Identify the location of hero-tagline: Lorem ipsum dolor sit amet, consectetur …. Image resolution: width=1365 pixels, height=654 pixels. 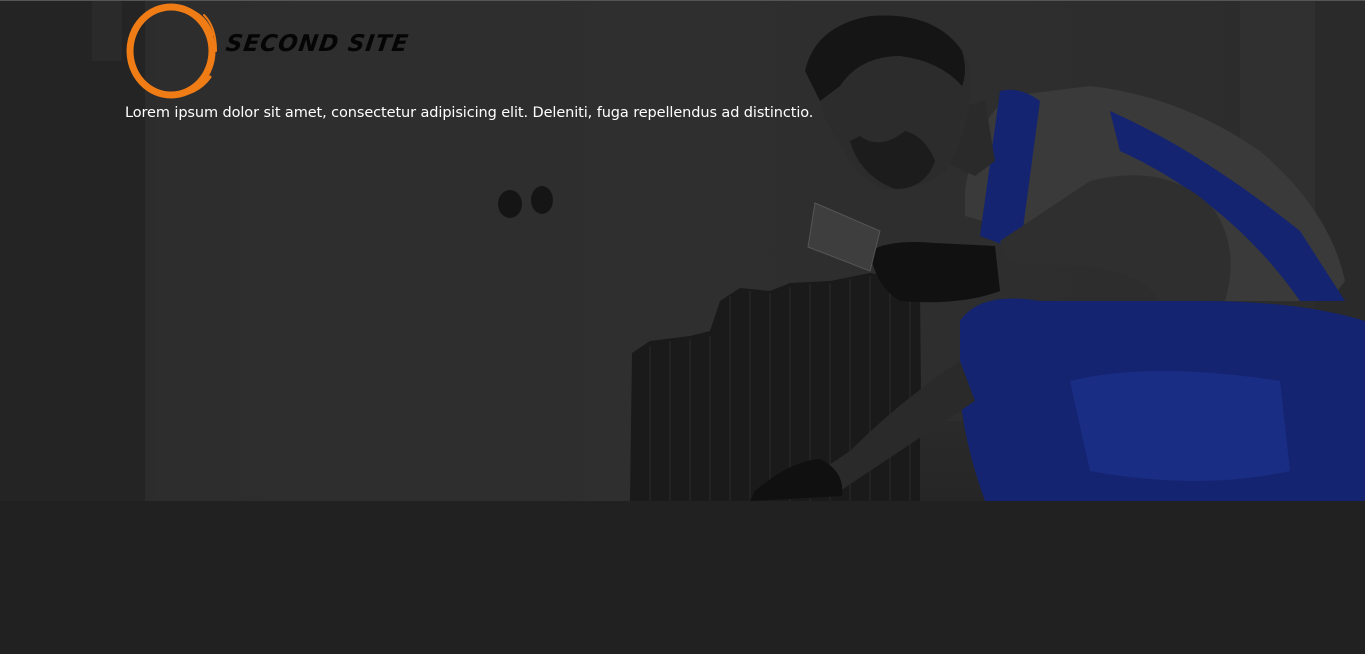
(469, 113).